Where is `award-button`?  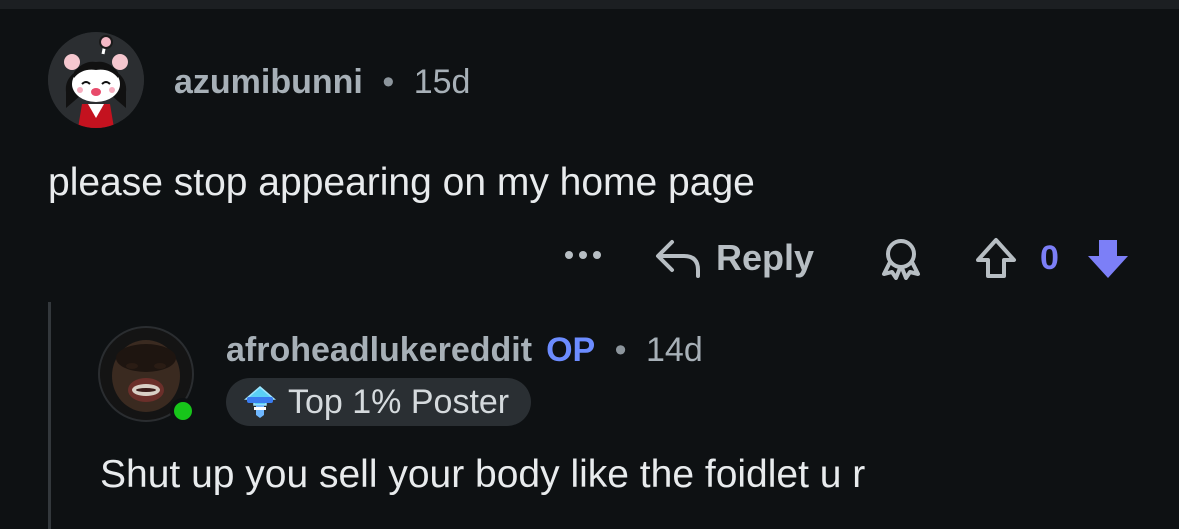
award-button is located at coordinates (901, 258).